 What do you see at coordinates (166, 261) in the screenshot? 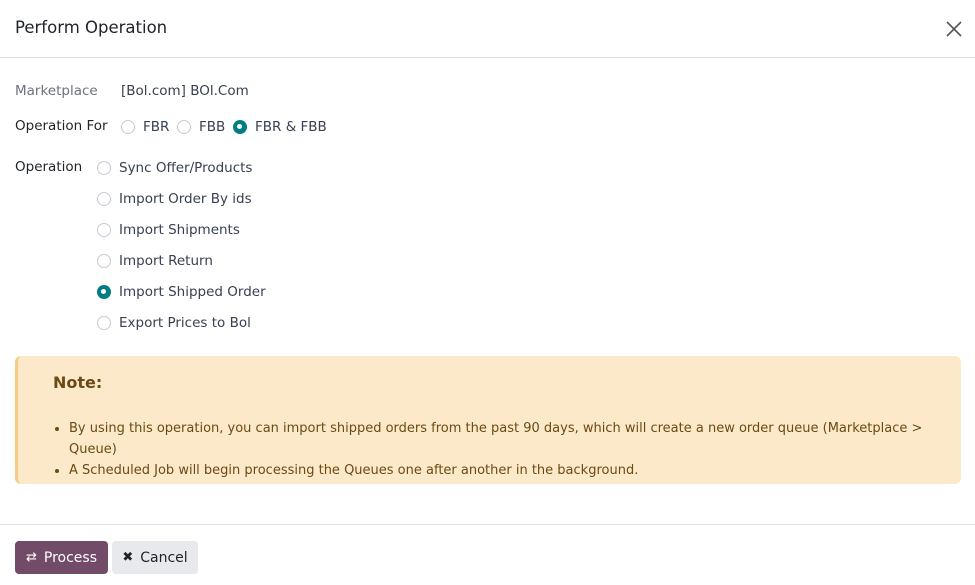
I see `radio-import-return-label: Import Return` at bounding box center [166, 261].